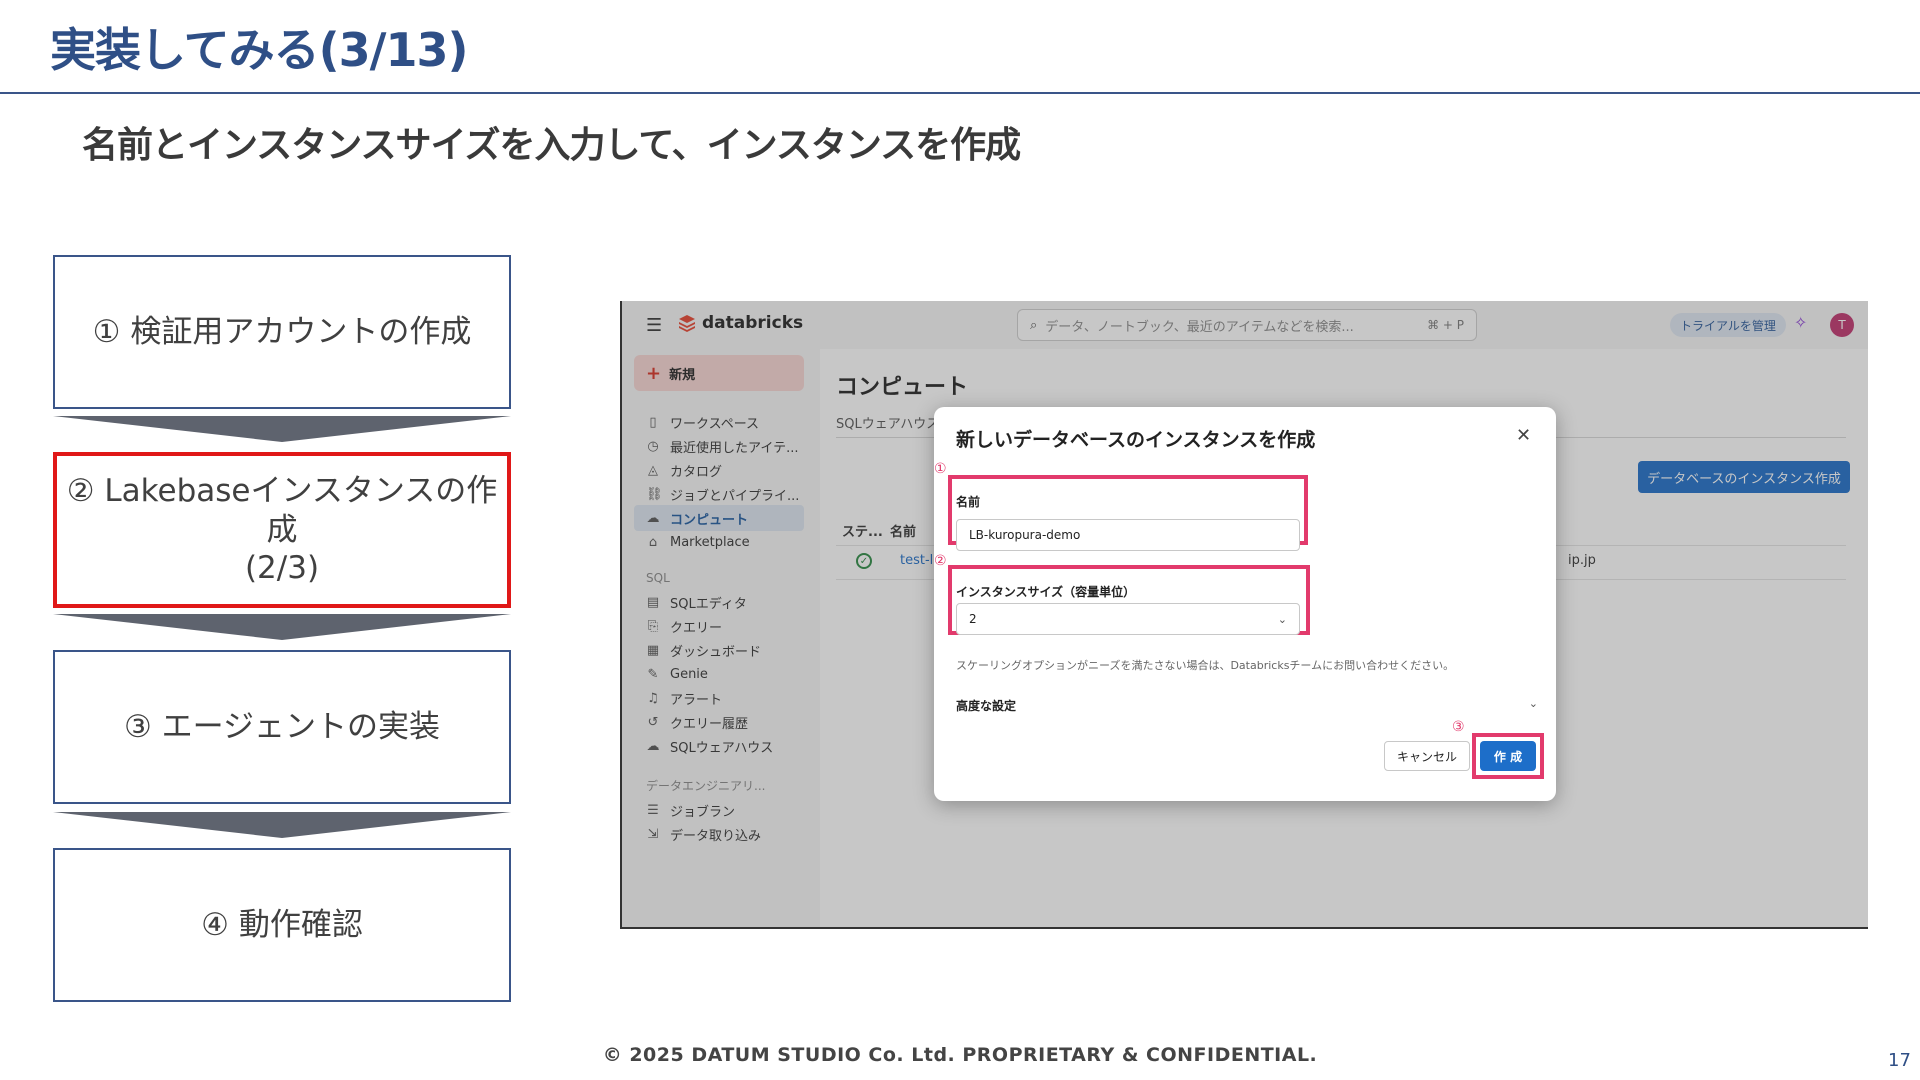 The height and width of the screenshot is (1080, 1920). Describe the element at coordinates (1025, 535) in the screenshot. I see `name-value: LB-kuropura-demo` at that location.